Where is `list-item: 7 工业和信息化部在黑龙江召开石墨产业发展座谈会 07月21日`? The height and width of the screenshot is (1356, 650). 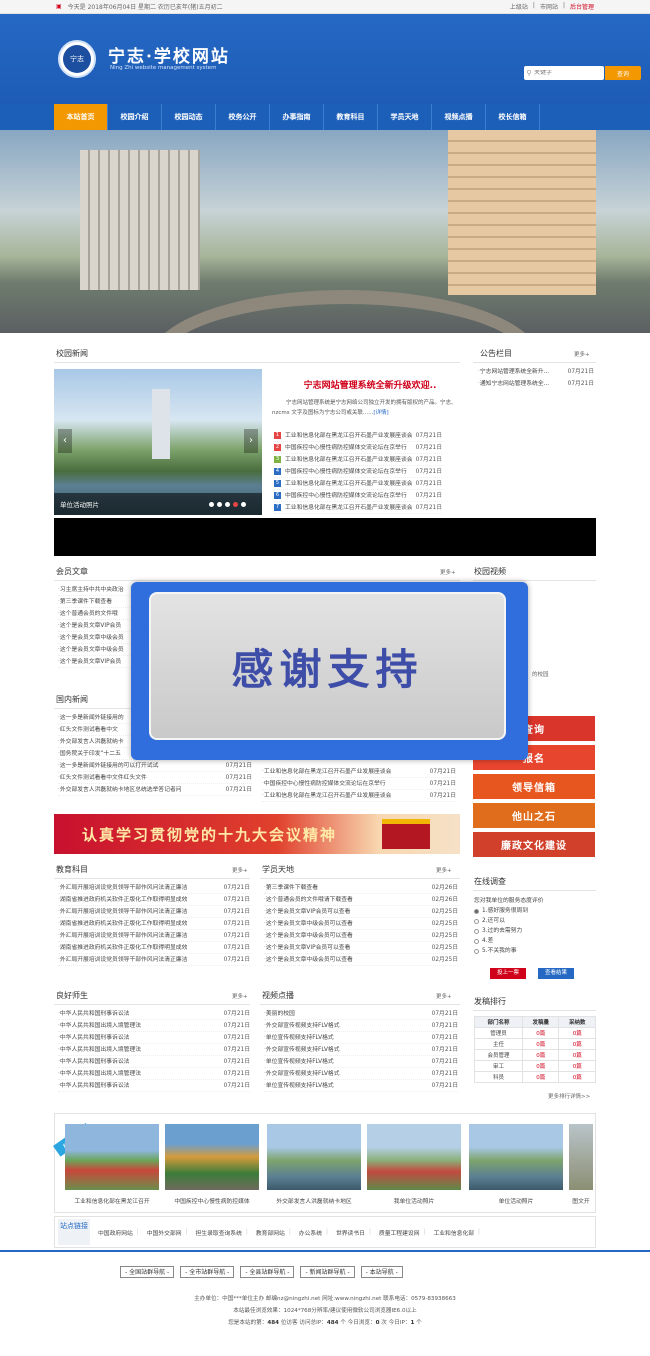 list-item: 7 工业和信息化部在黑龙江召开石墨产业发展座谈会 07月21日 is located at coordinates (358, 508).